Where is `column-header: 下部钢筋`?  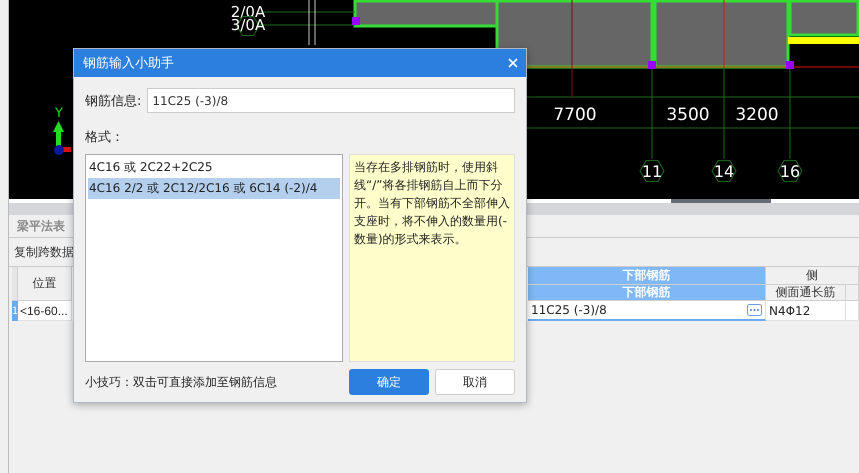
column-header: 下部钢筋 is located at coordinates (647, 293).